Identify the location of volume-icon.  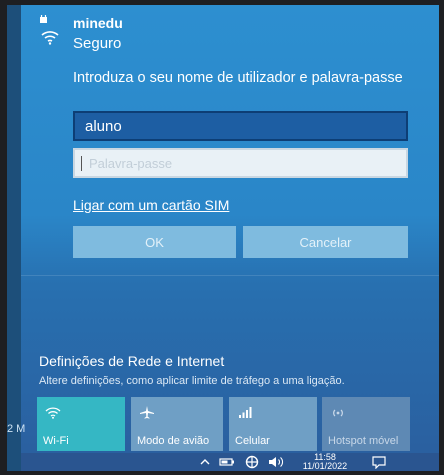
(277, 462).